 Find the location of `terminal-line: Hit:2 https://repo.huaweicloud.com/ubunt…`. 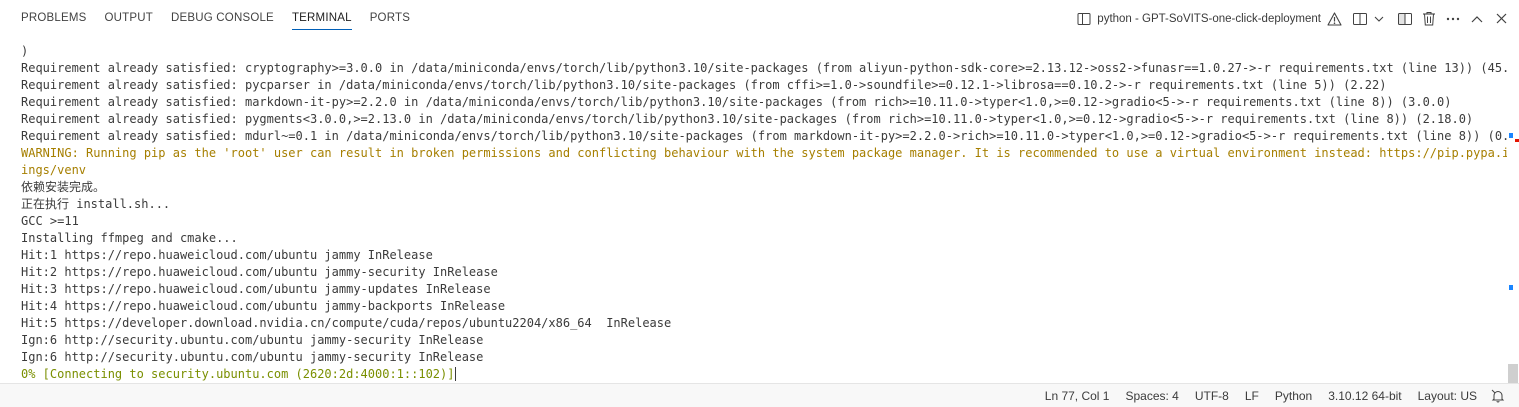

terminal-line: Hit:2 https://repo.huaweicloud.com/ubunt… is located at coordinates (259, 272).